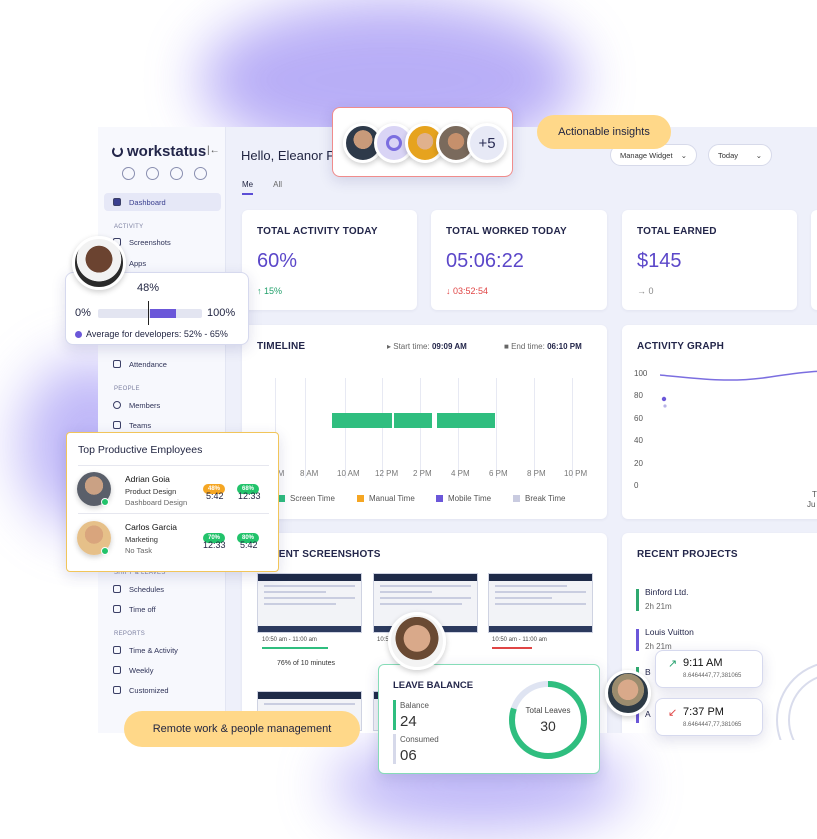  Describe the element at coordinates (128, 173) in the screenshot. I see `timer-icon` at that location.